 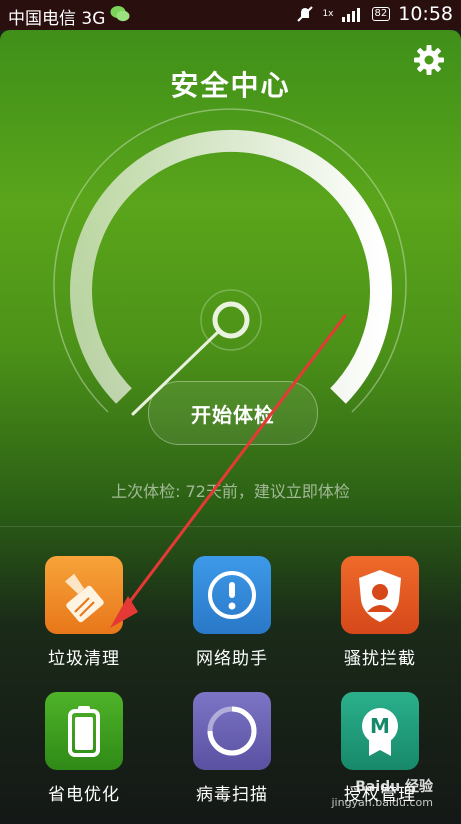 I want to click on battery-indicator: 82, so click(x=381, y=14).